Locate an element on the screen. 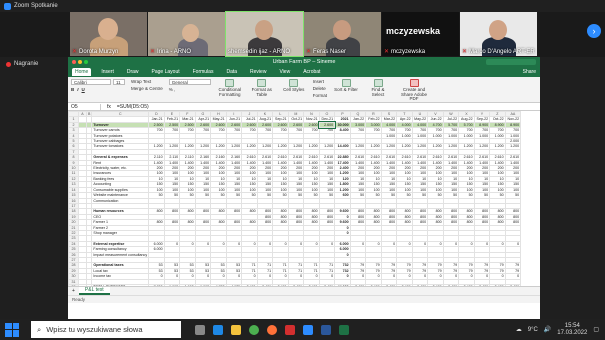  tab-data: Data is located at coordinates (231, 72).